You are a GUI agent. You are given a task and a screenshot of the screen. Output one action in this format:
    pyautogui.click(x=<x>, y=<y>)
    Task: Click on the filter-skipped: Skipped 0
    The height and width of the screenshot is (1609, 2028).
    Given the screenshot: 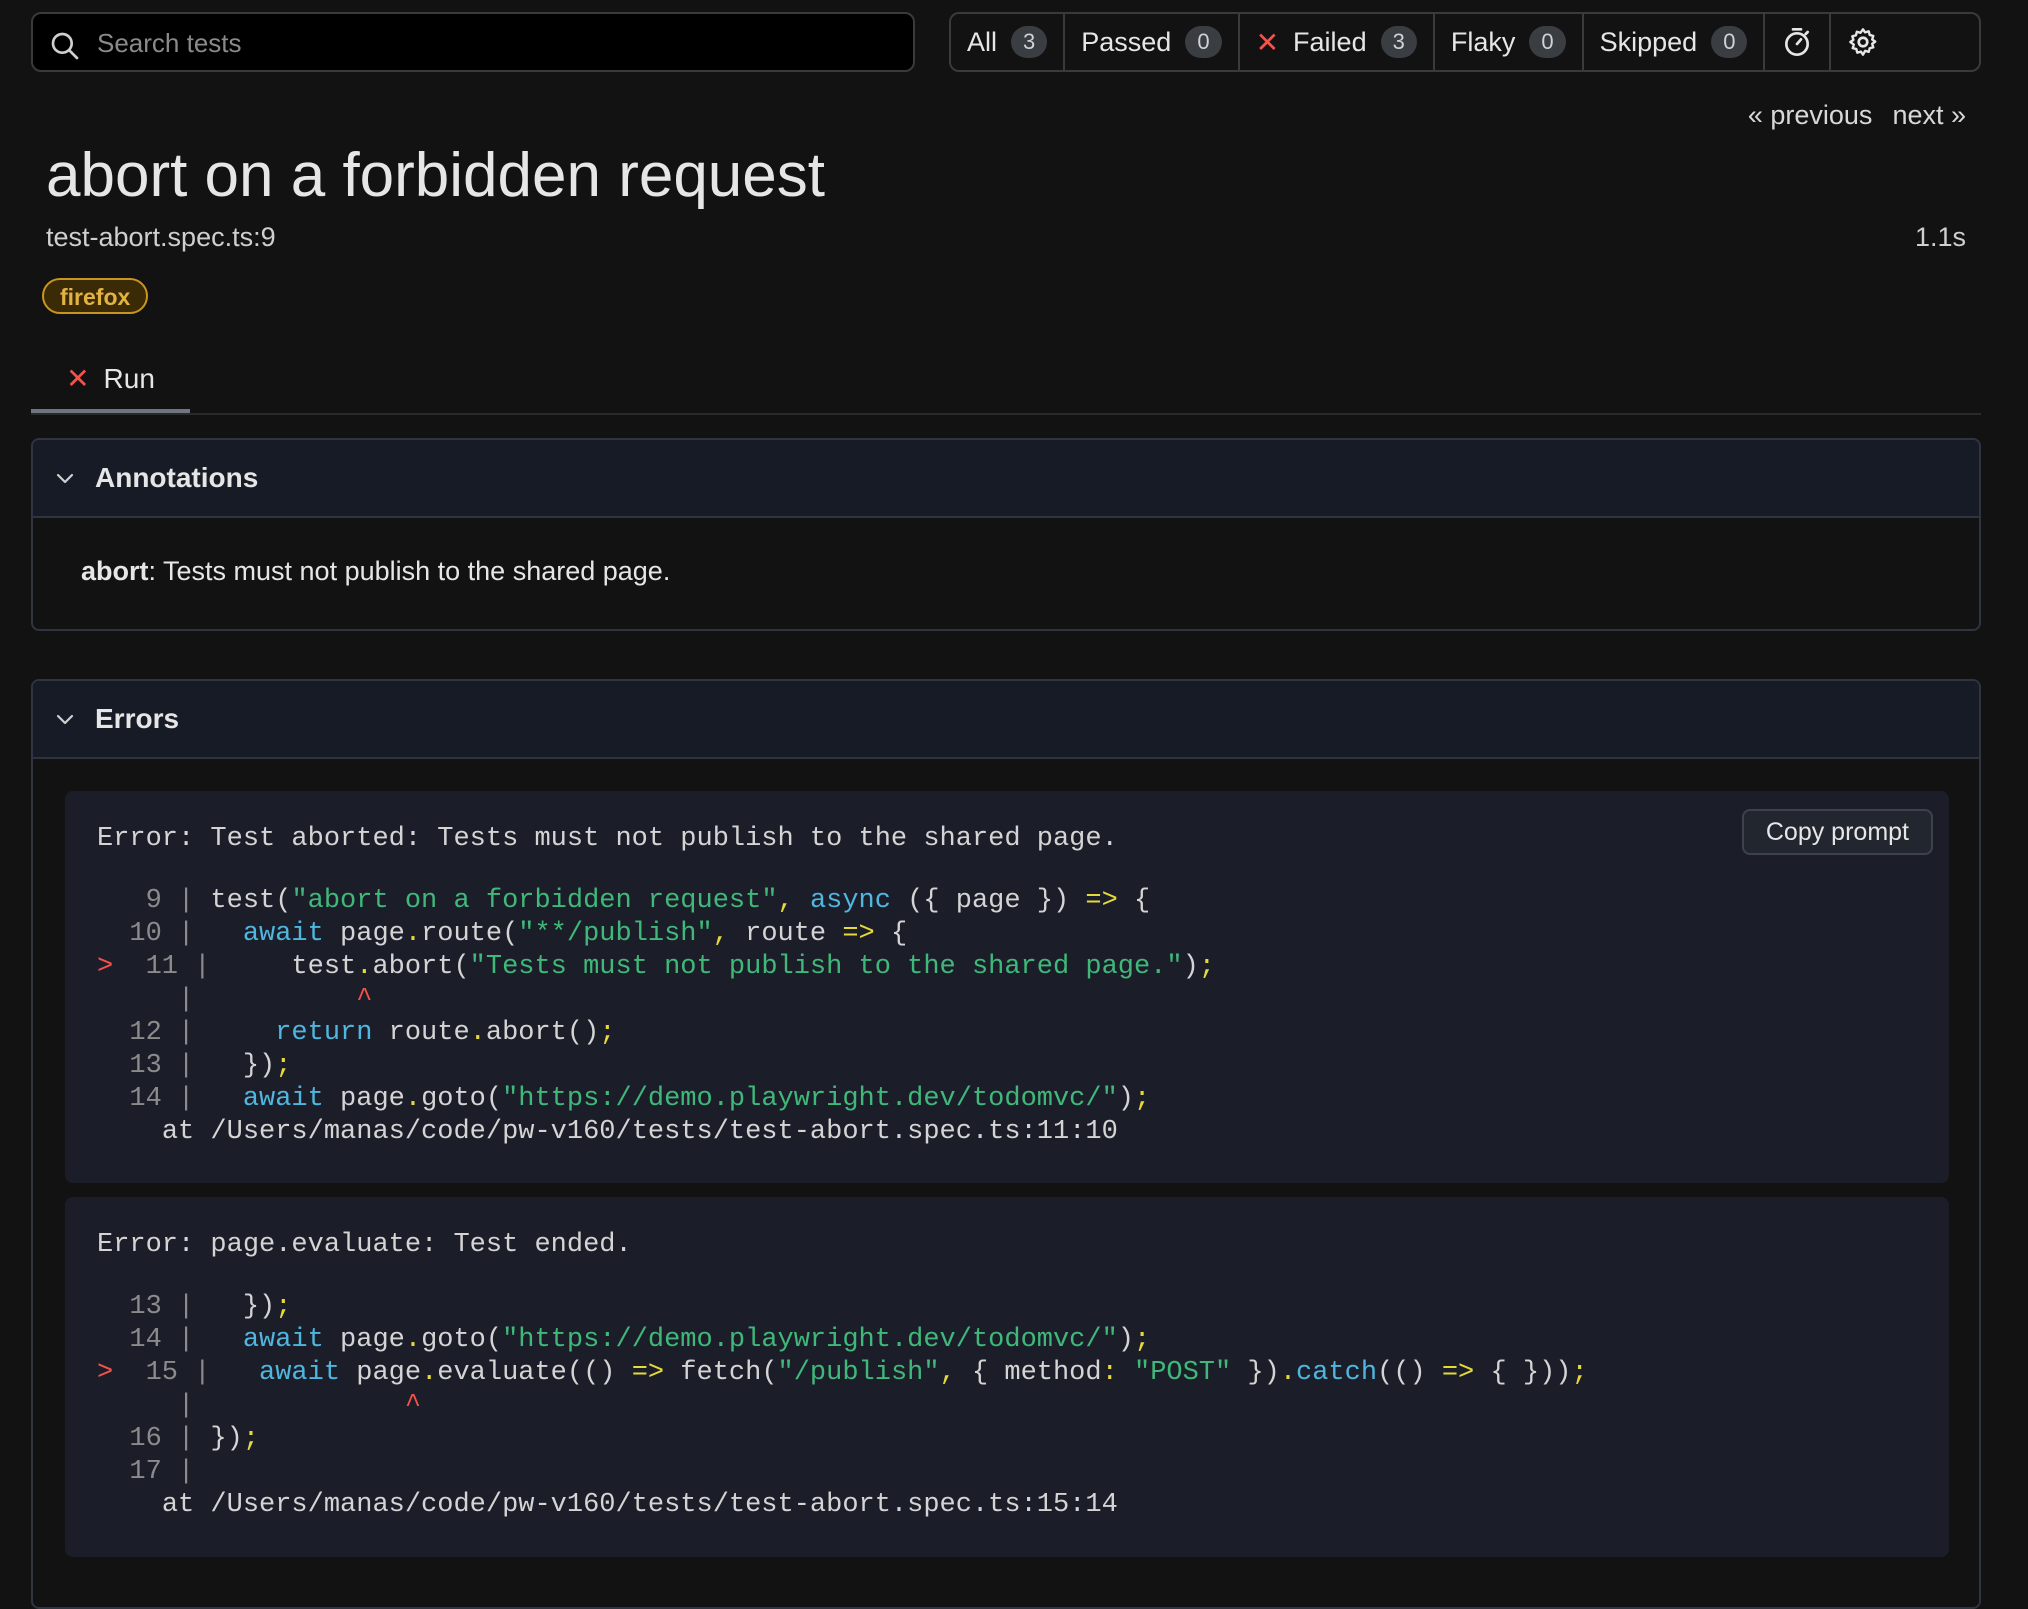 What is the action you would take?
    pyautogui.click(x=1675, y=42)
    